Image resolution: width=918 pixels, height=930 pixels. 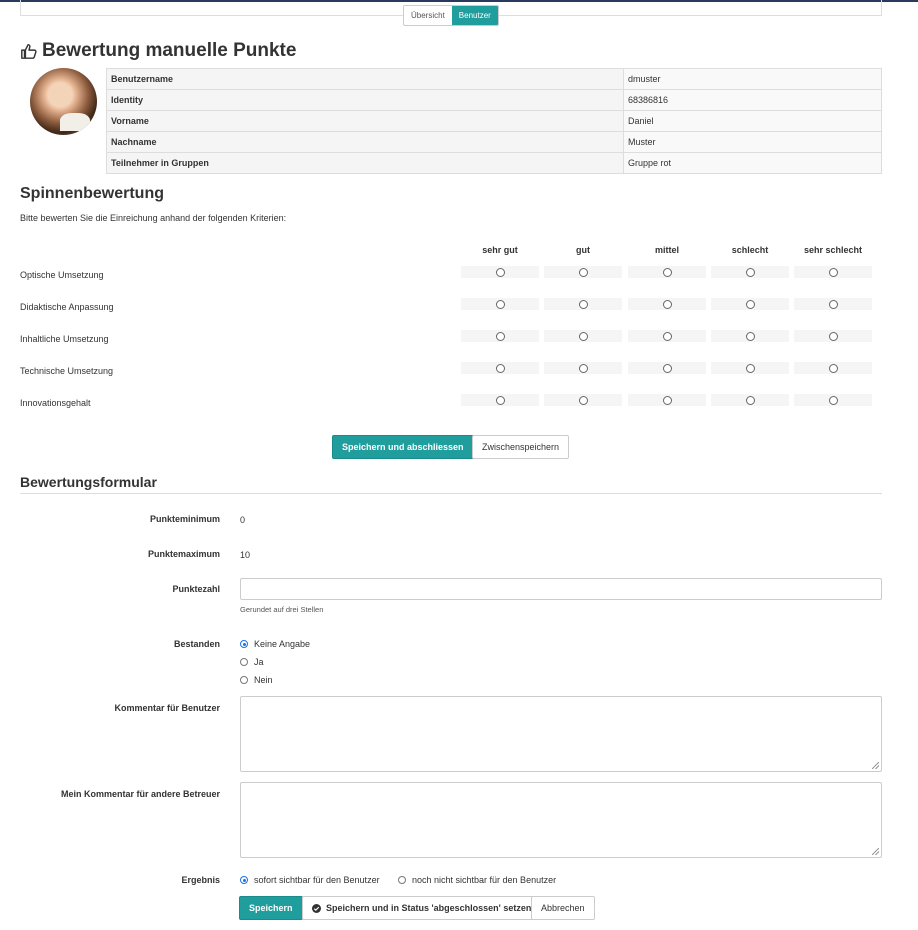 What do you see at coordinates (62, 275) in the screenshot?
I see `criterion-label: Optische Umsetzung` at bounding box center [62, 275].